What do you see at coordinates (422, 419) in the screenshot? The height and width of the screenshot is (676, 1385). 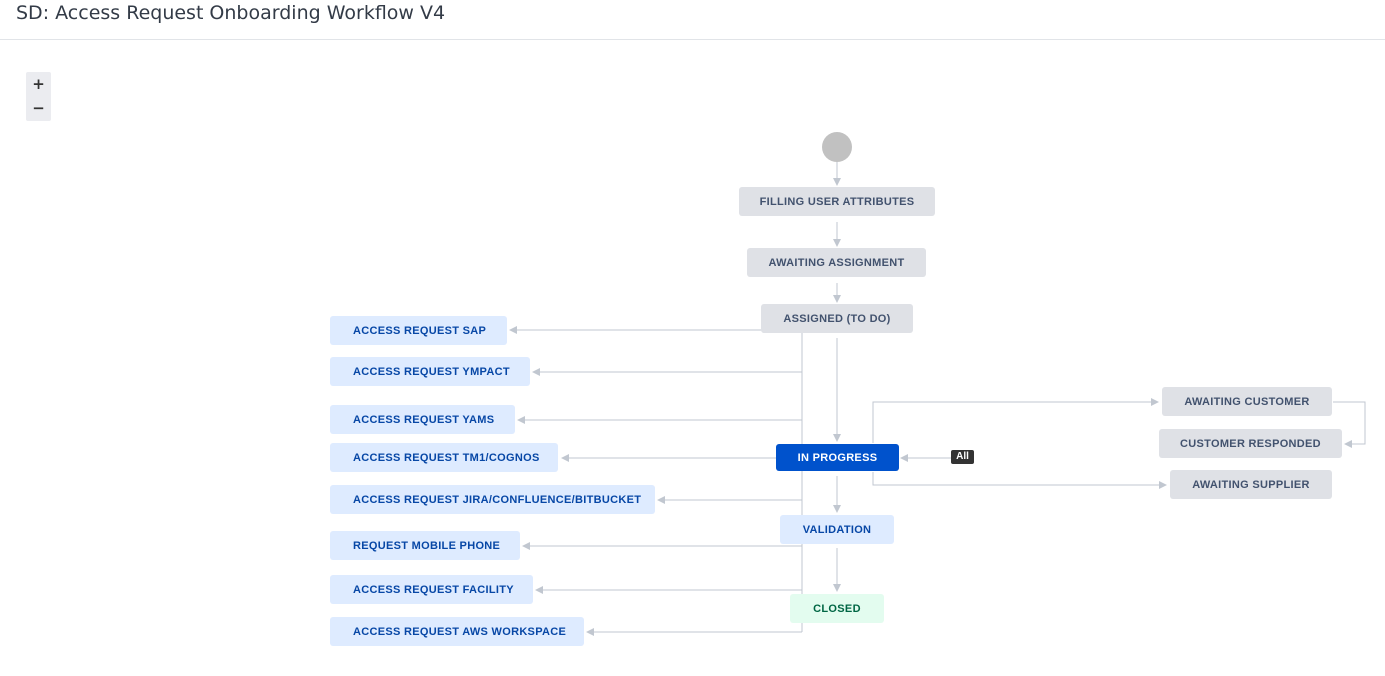 I see `status-access-request-yams: ACCESS REQUEST YAMS` at bounding box center [422, 419].